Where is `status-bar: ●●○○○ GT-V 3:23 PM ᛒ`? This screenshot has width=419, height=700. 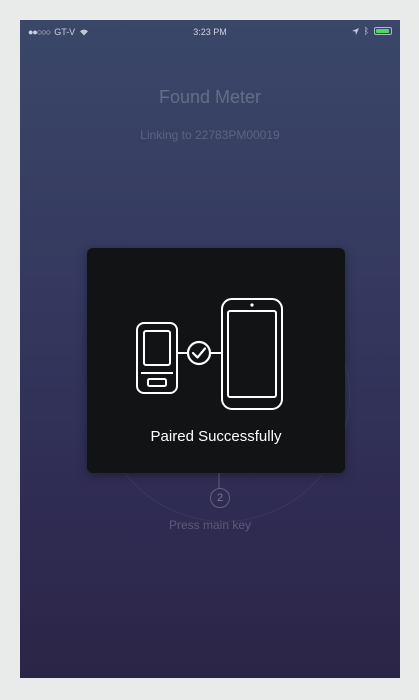 status-bar: ●●○○○ GT-V 3:23 PM ᛒ is located at coordinates (210, 32).